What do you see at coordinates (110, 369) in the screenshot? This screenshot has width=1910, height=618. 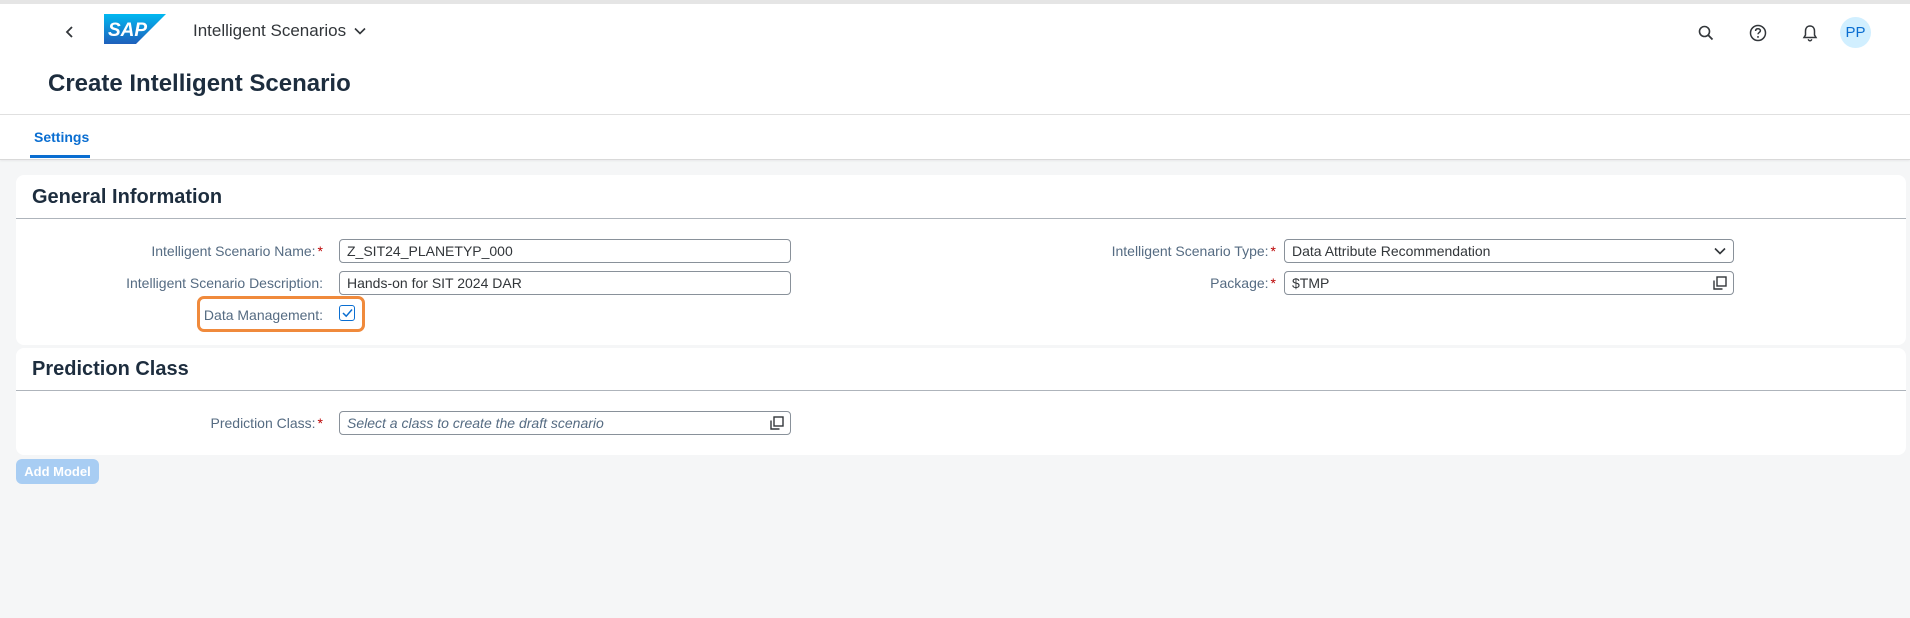 I see `section-title-prediction-class: Prediction Class` at bounding box center [110, 369].